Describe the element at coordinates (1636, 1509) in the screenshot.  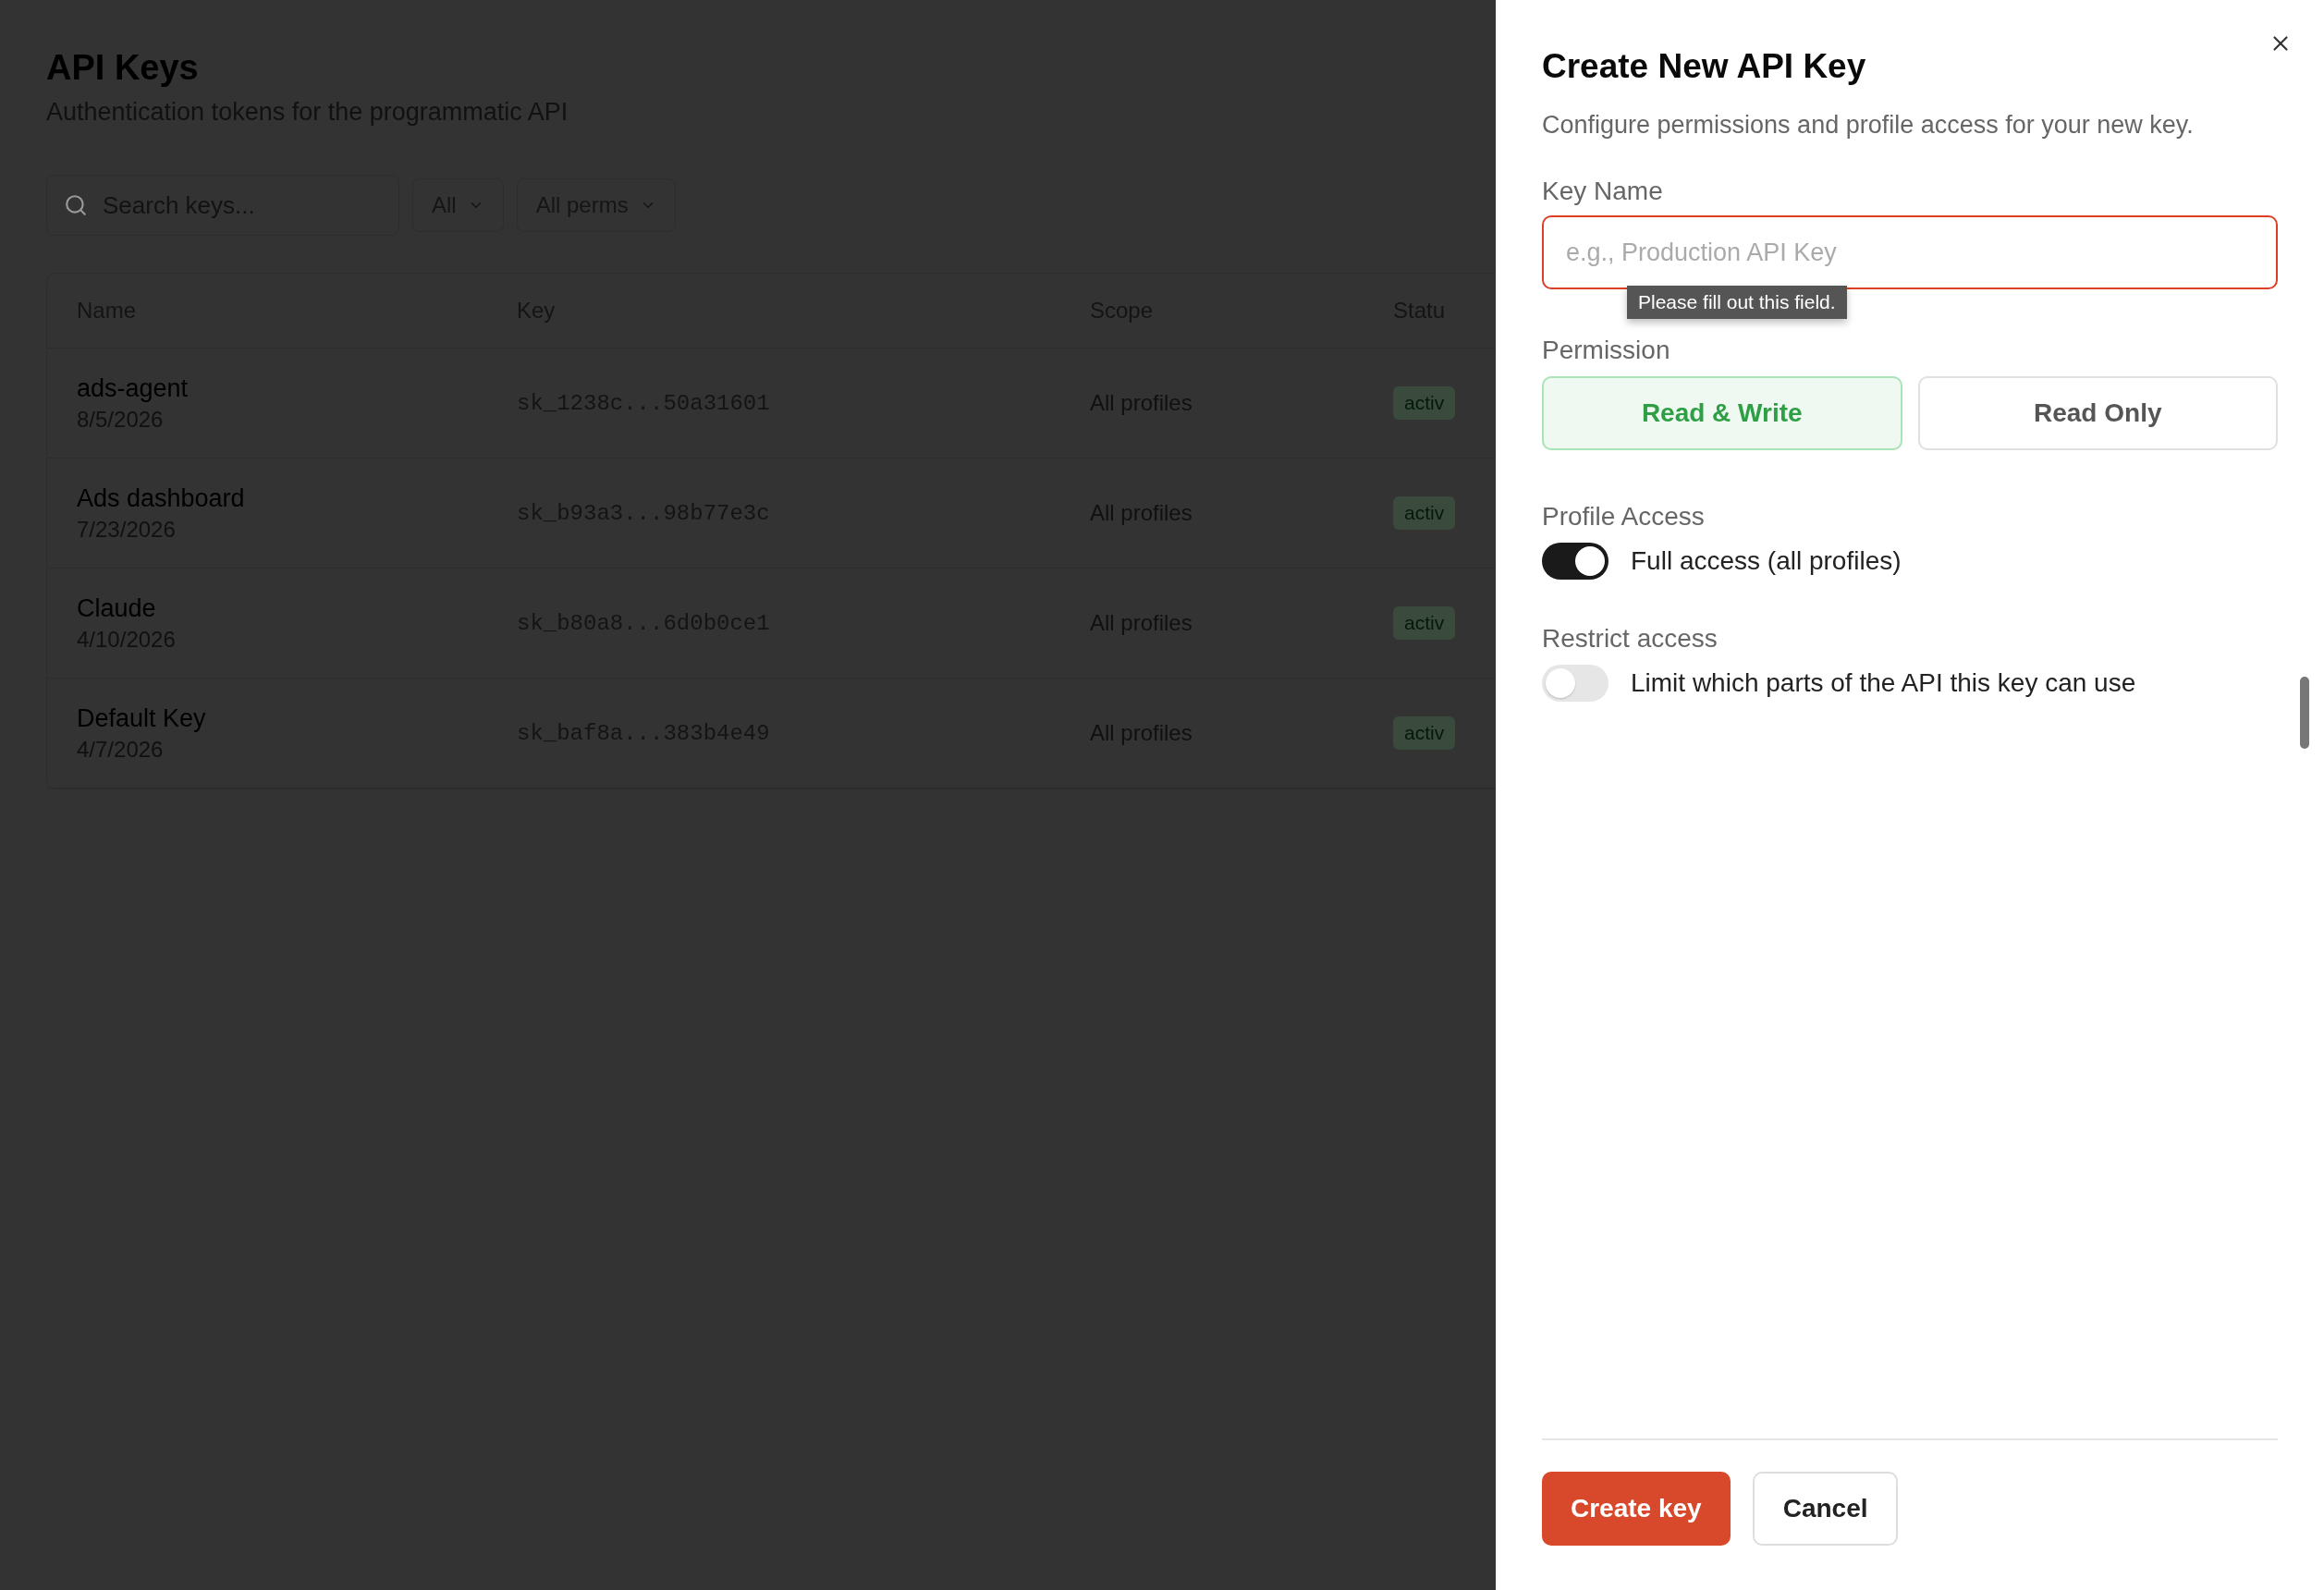
I see `create-button: Create key` at that location.